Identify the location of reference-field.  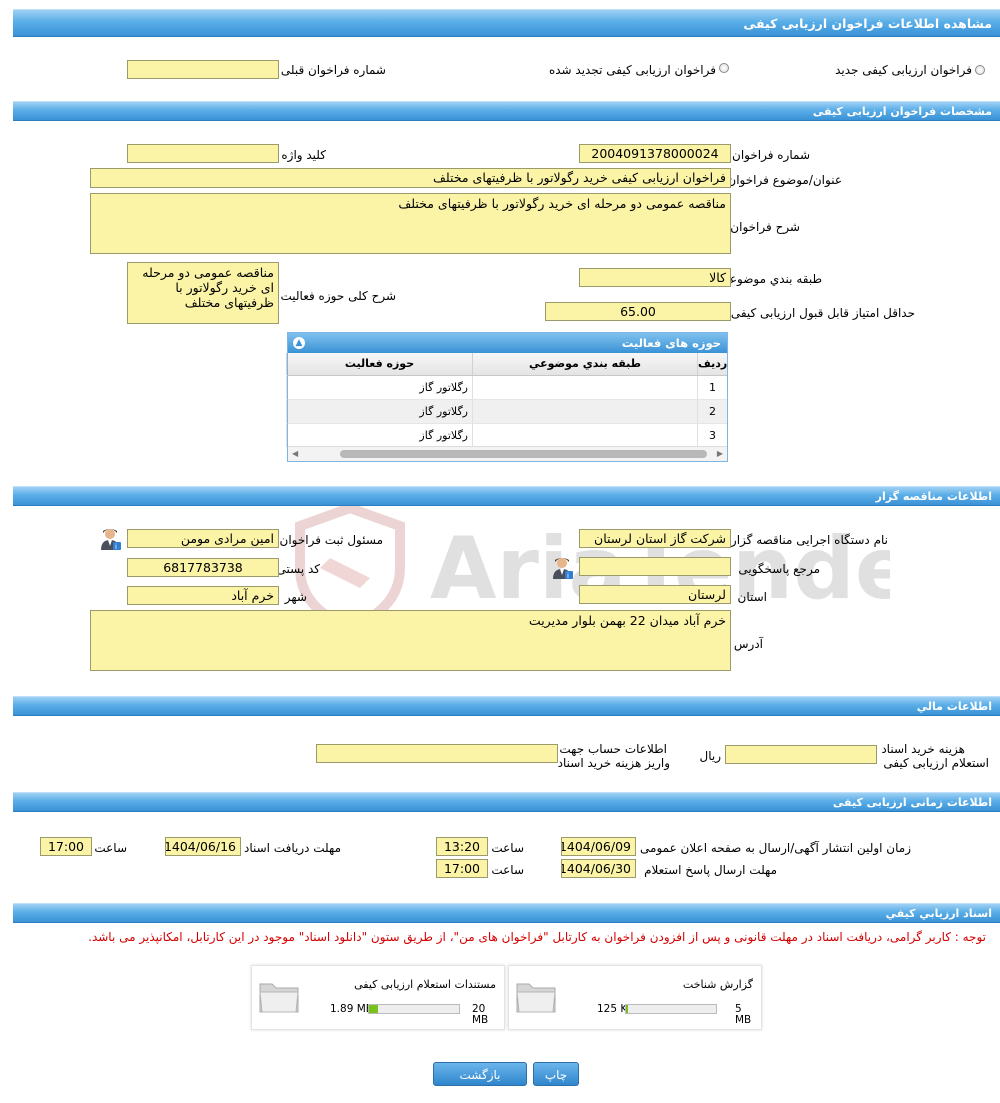
(655, 566).